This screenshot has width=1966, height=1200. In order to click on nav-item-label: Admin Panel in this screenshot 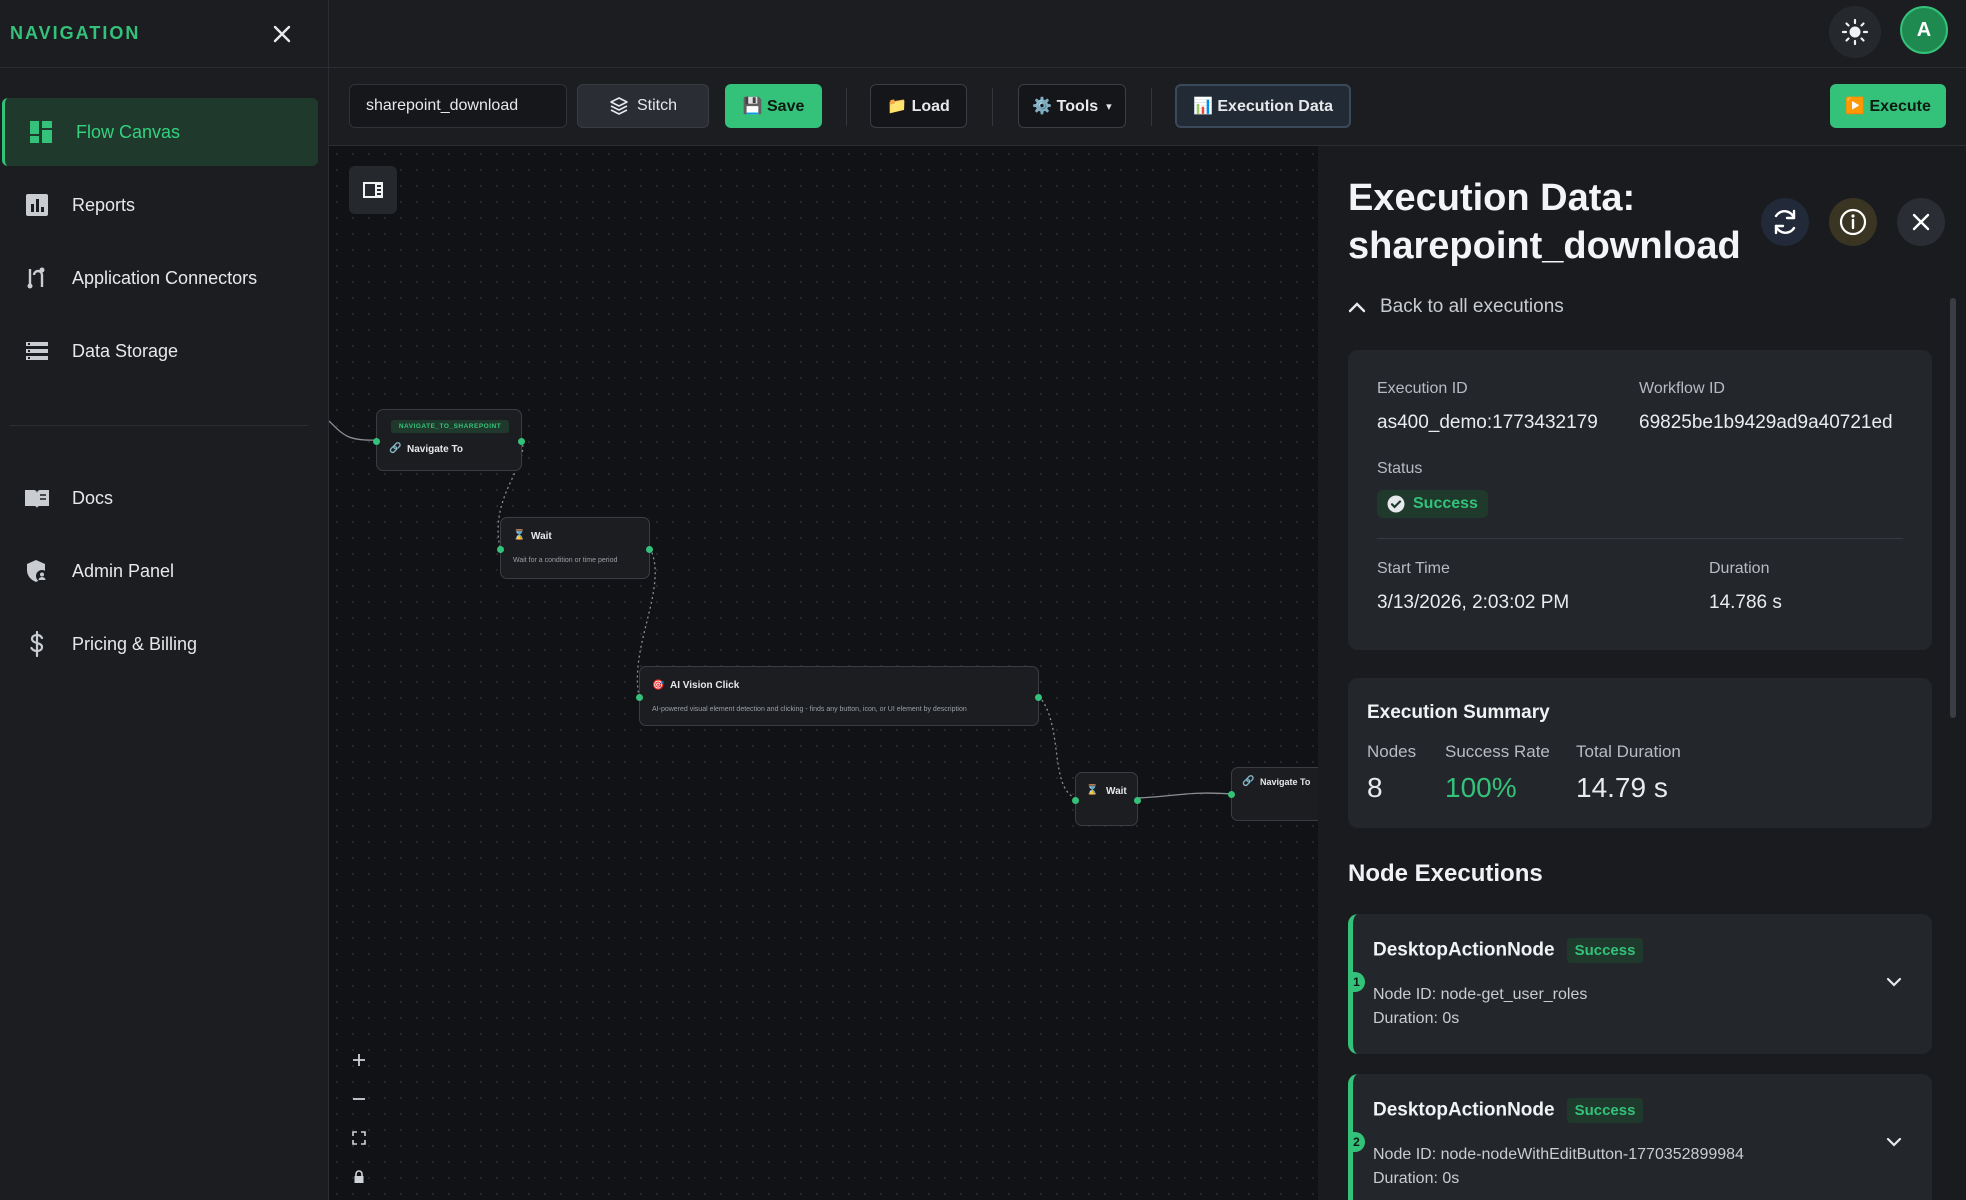, I will do `click(123, 570)`.